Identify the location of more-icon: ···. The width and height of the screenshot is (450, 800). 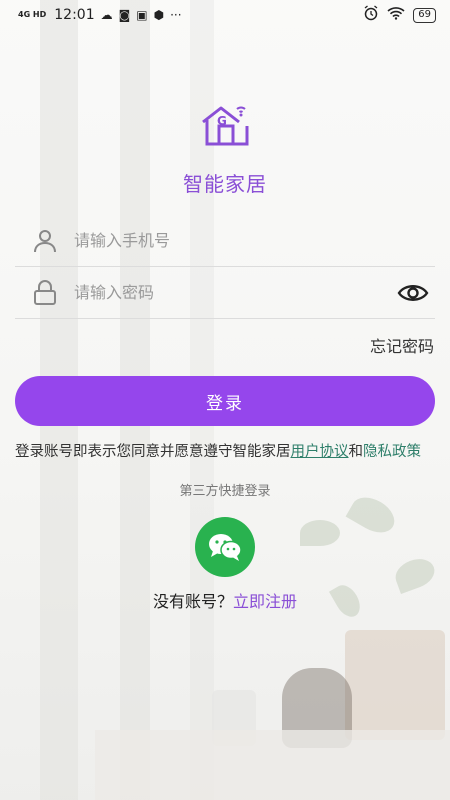
(176, 15).